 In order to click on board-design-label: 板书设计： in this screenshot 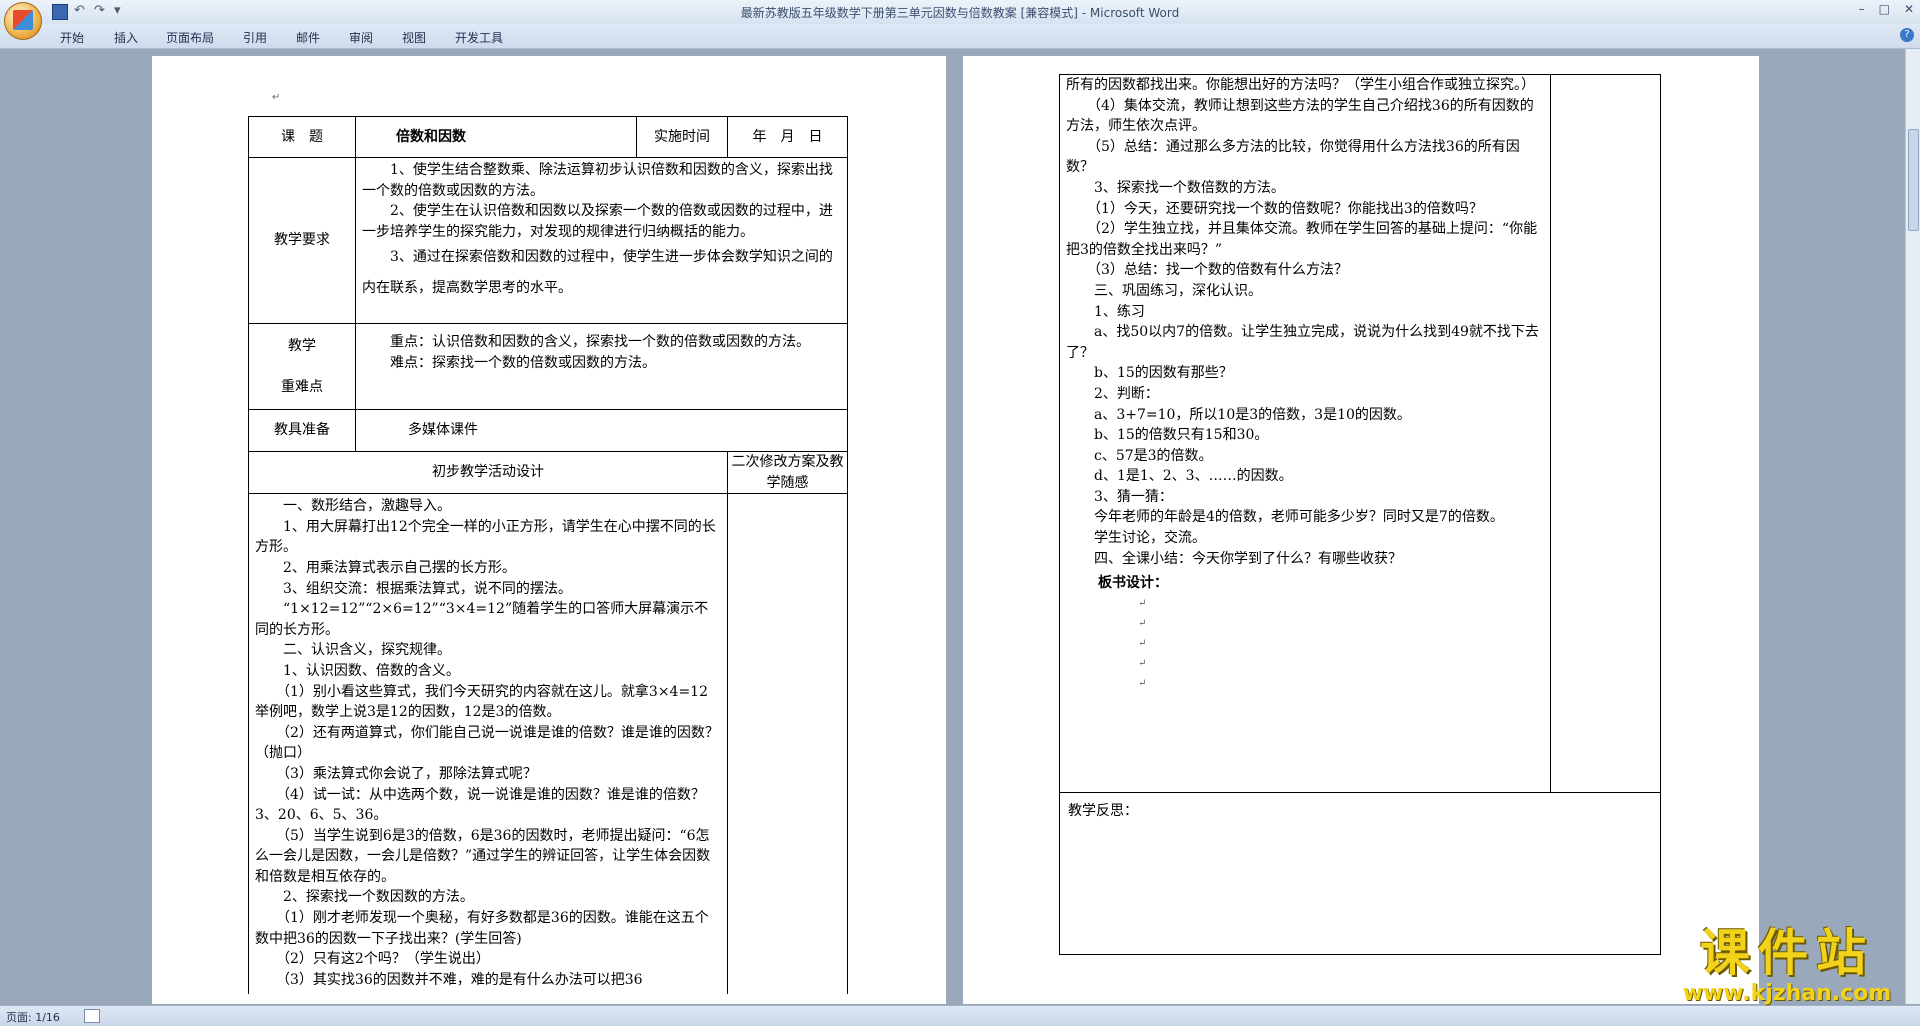, I will do `click(1133, 583)`.